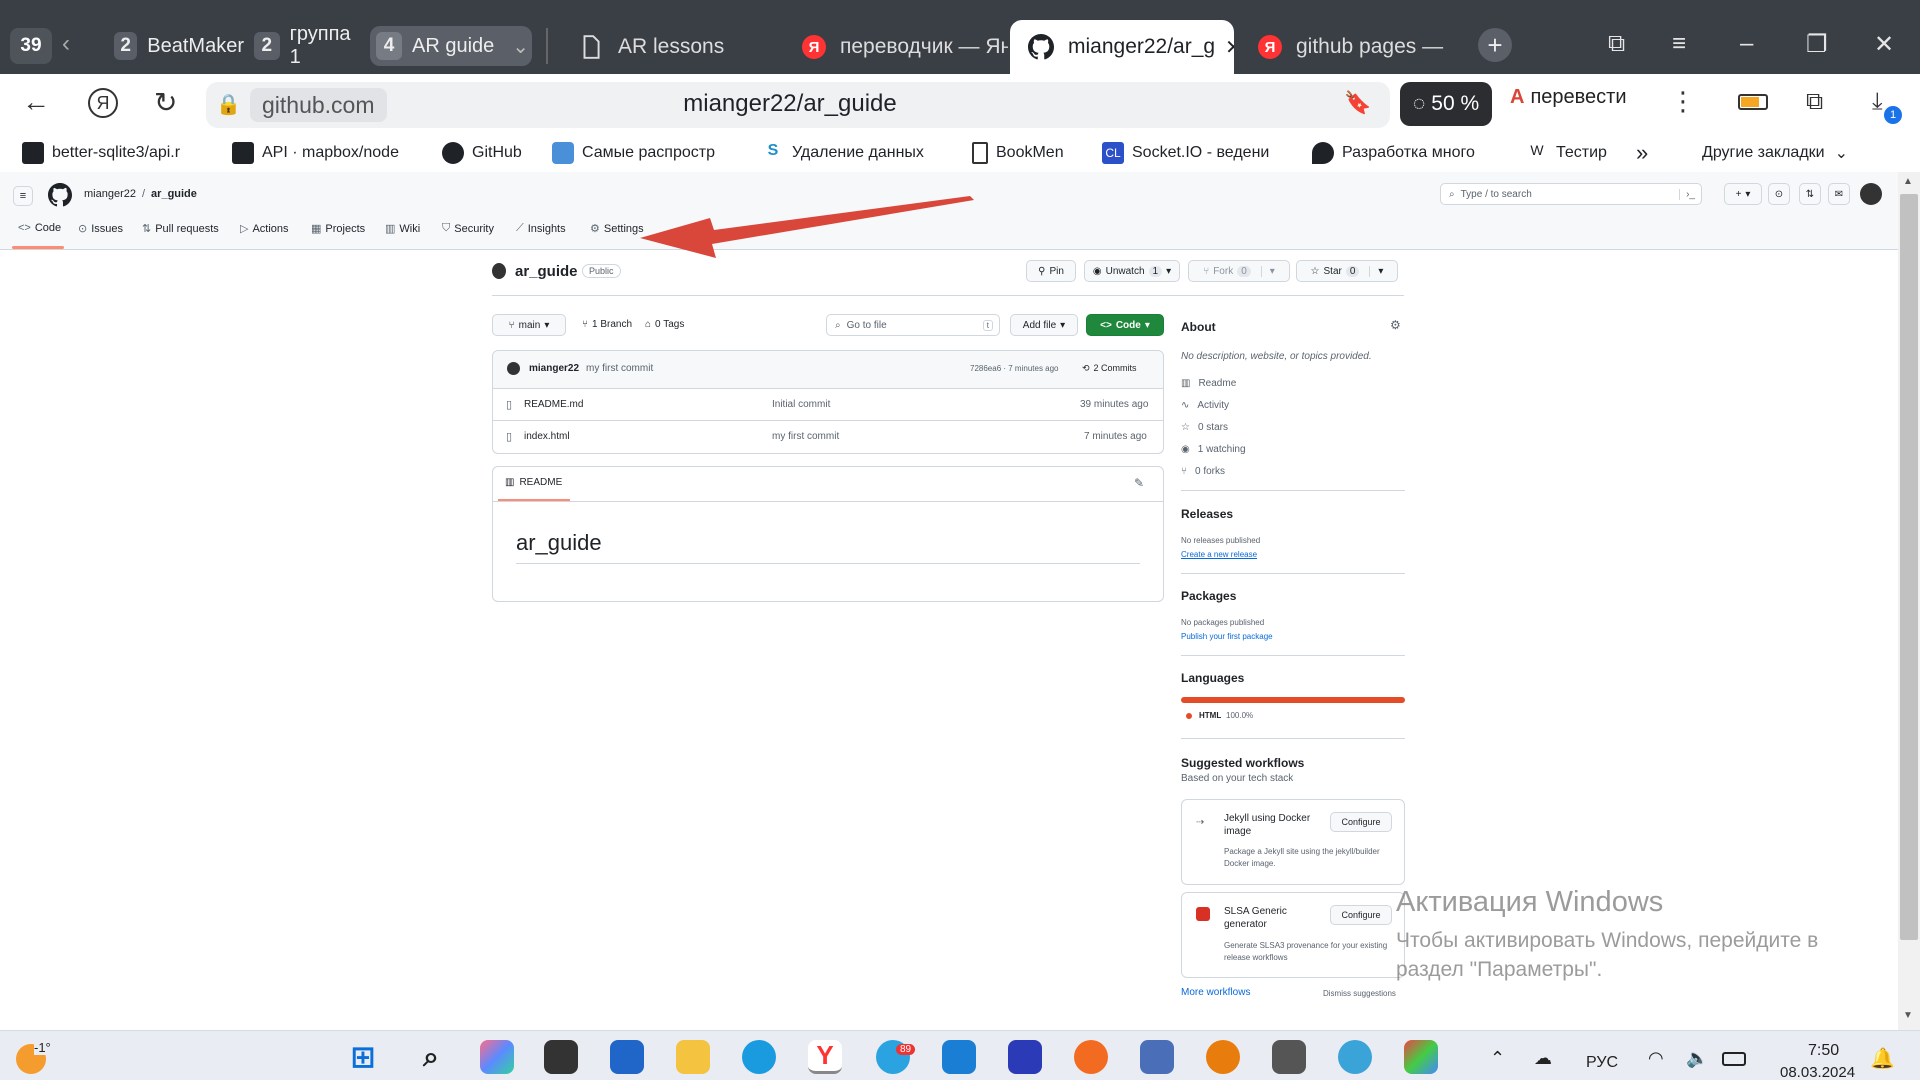  I want to click on firefox-icon, so click(1091, 1057).